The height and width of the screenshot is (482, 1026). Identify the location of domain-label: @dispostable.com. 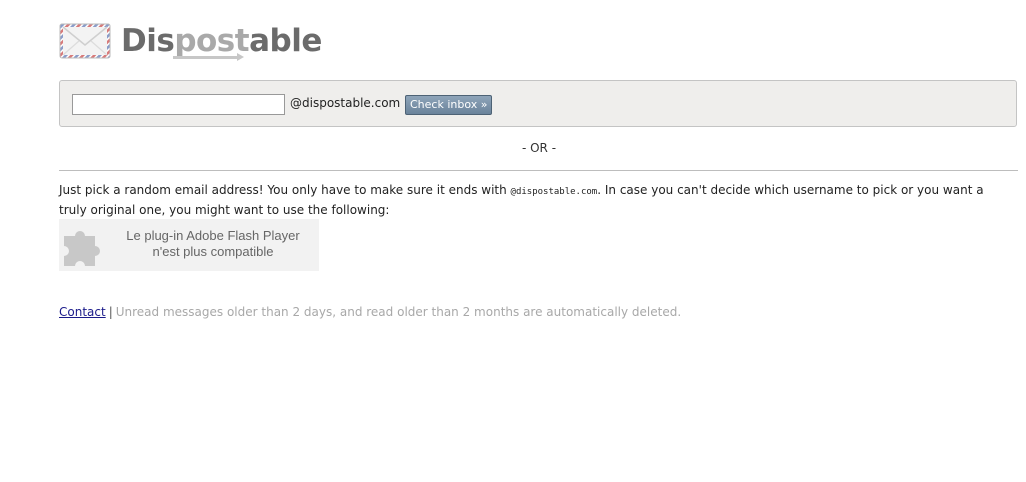
(345, 103).